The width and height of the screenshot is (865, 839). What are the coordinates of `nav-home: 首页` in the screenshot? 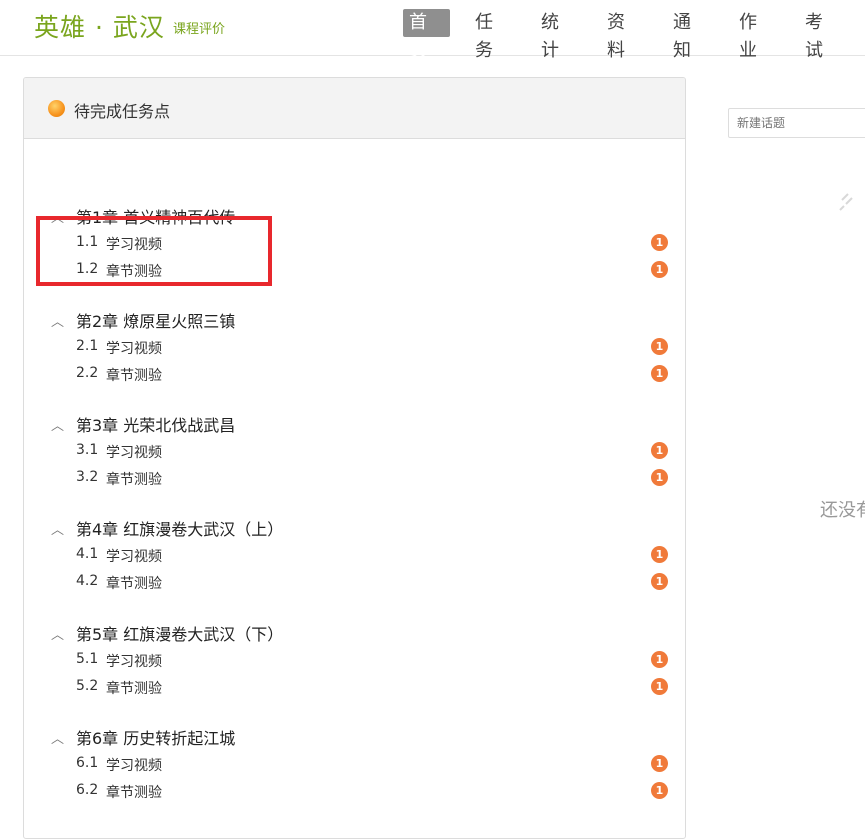 It's located at (426, 35).